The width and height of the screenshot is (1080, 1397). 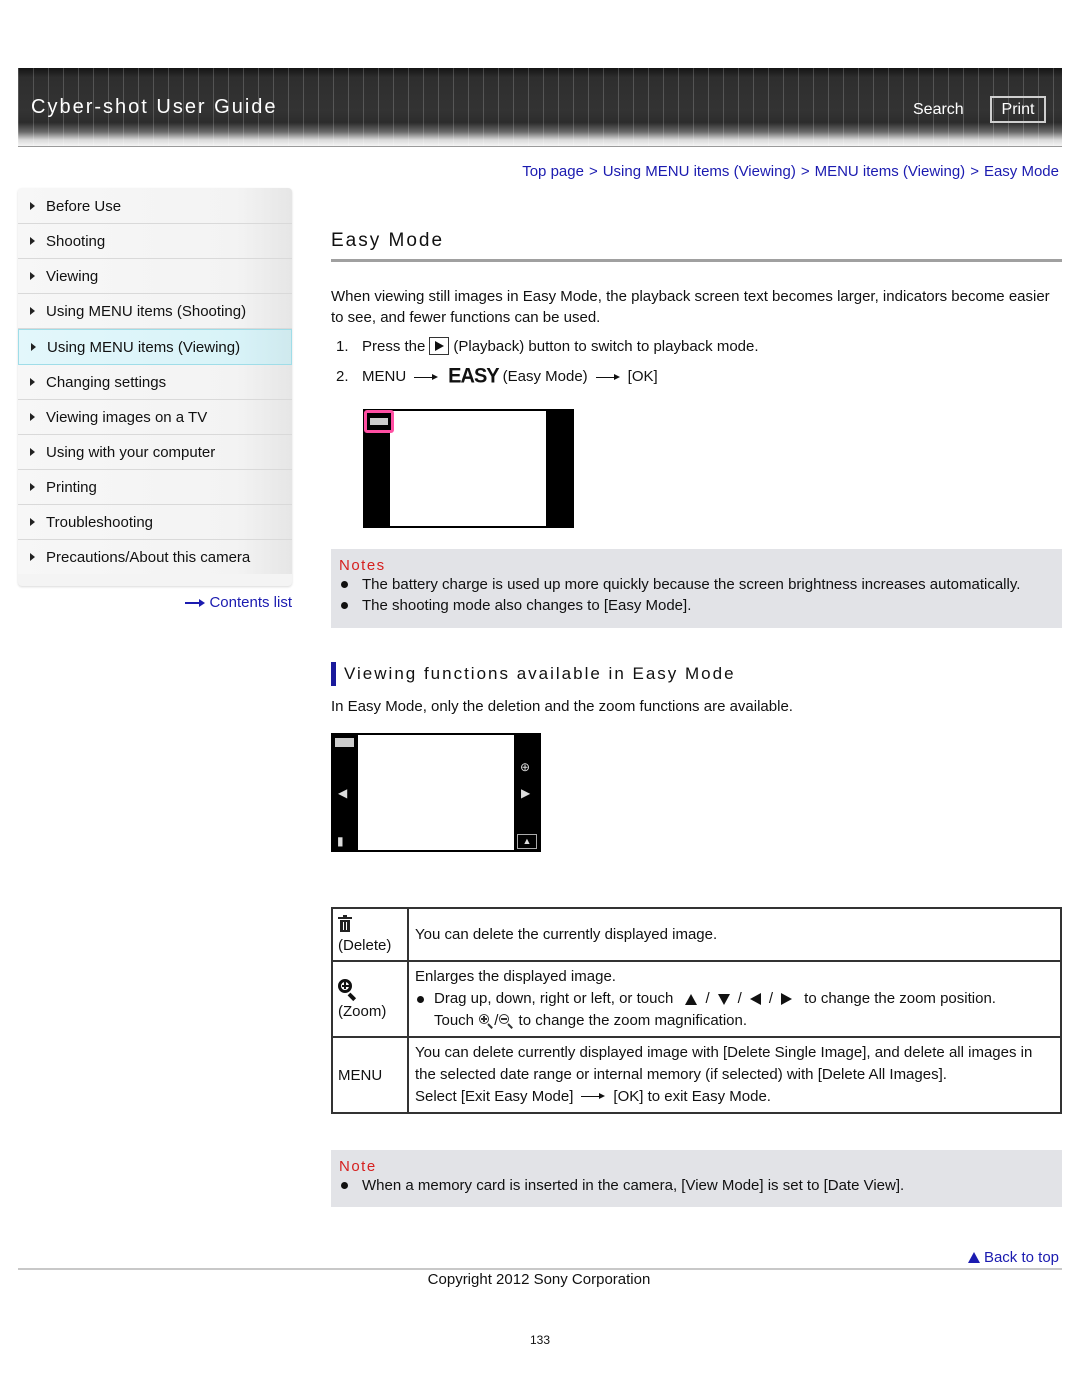 I want to click on sidebar-item-label: Before Use, so click(x=84, y=206).